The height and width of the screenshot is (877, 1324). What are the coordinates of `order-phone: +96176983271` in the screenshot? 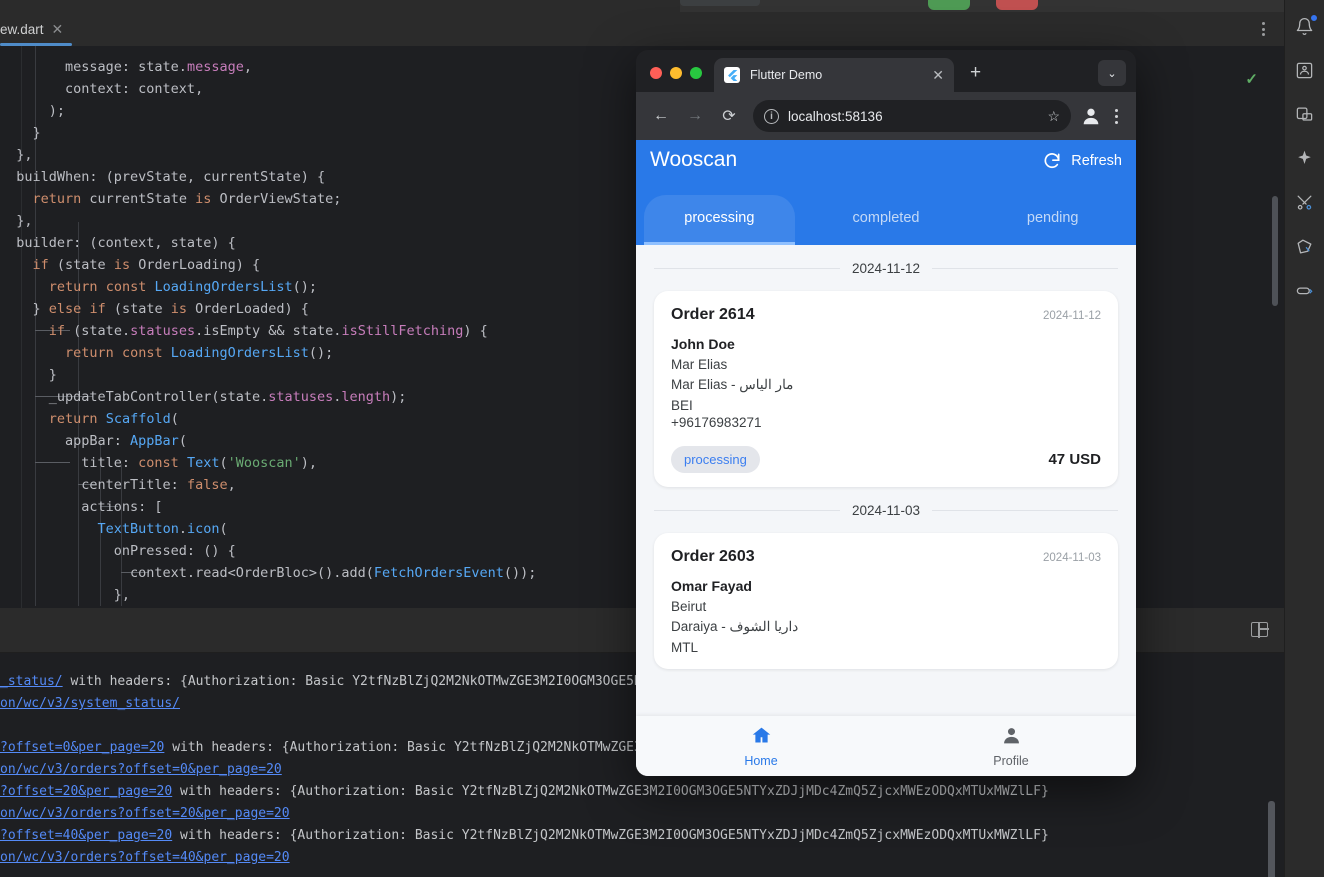 It's located at (716, 422).